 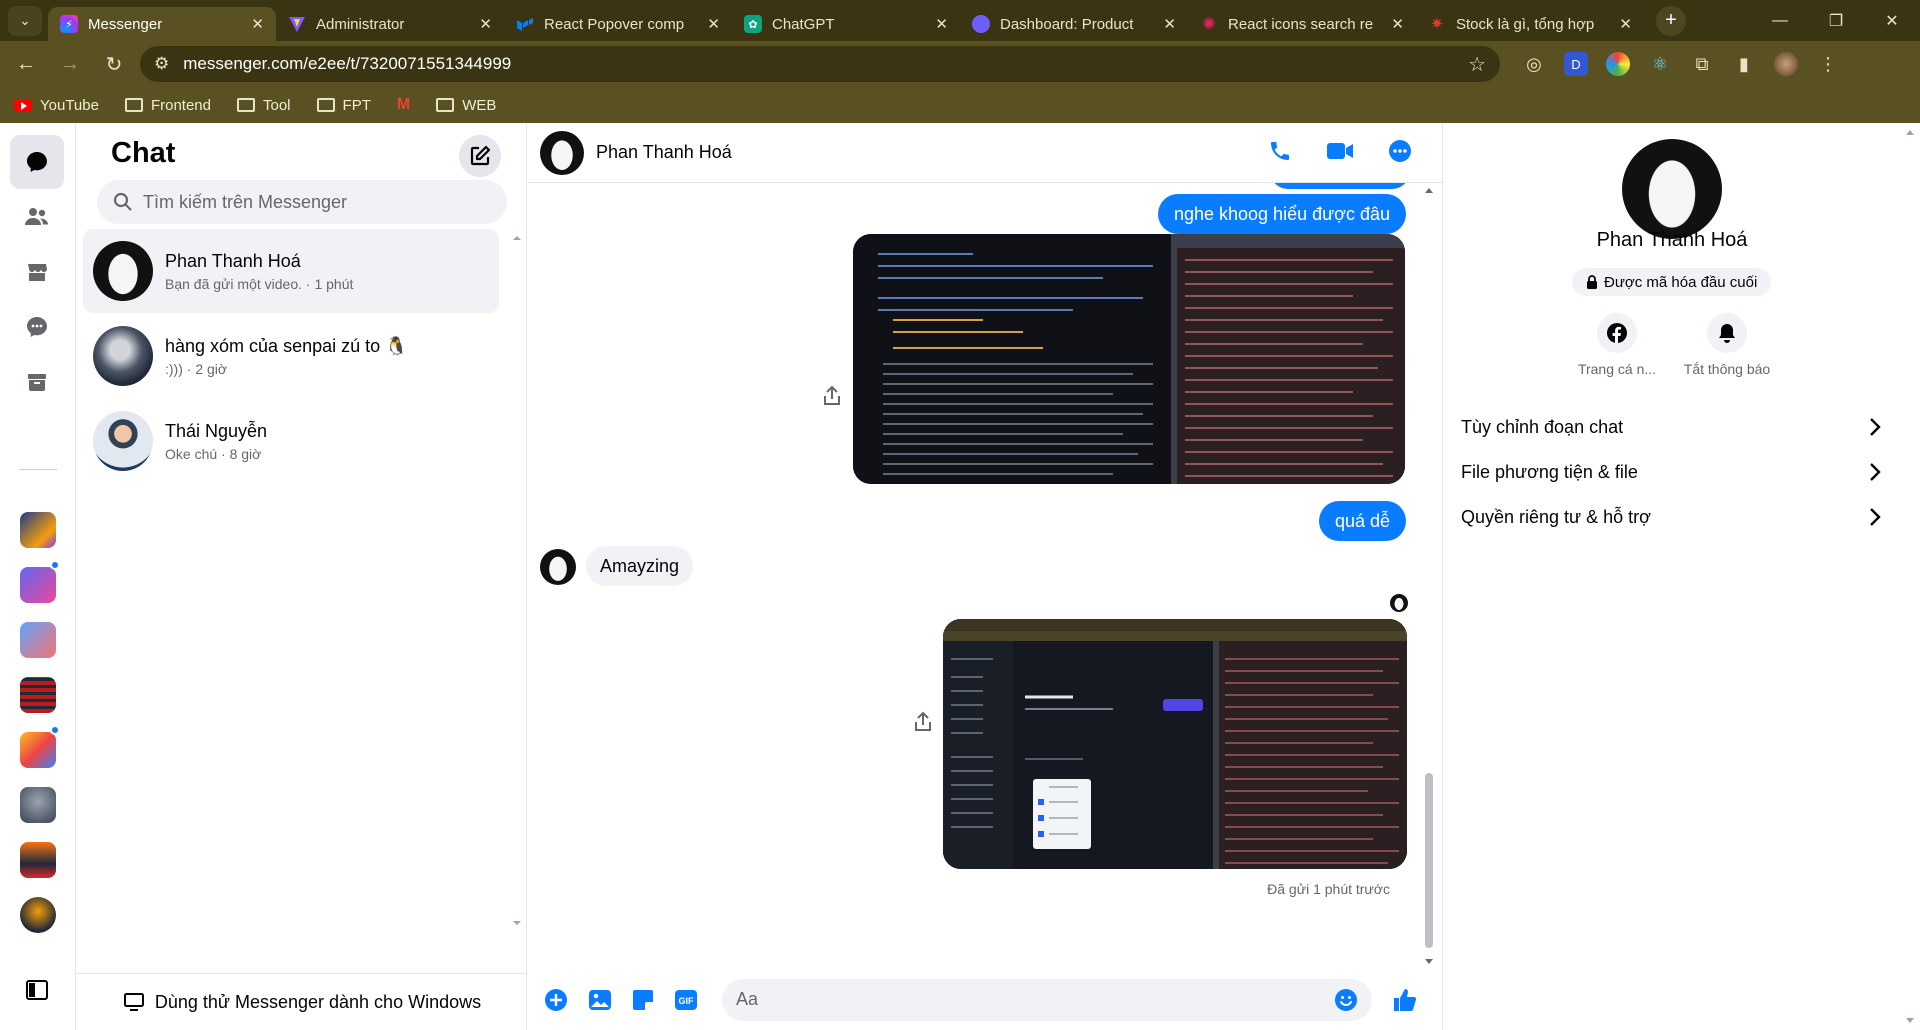 I want to click on message-input, so click(x=1035, y=999).